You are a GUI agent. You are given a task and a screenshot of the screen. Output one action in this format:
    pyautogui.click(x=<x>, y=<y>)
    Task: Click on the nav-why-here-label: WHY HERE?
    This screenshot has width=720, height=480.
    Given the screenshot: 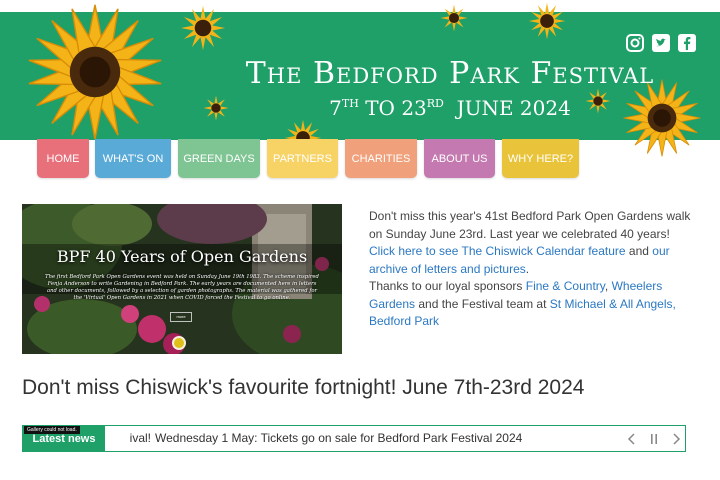 What is the action you would take?
    pyautogui.click(x=540, y=158)
    